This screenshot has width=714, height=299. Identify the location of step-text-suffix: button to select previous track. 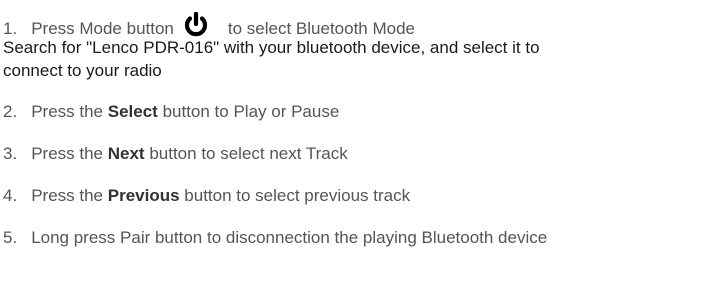
(297, 195).